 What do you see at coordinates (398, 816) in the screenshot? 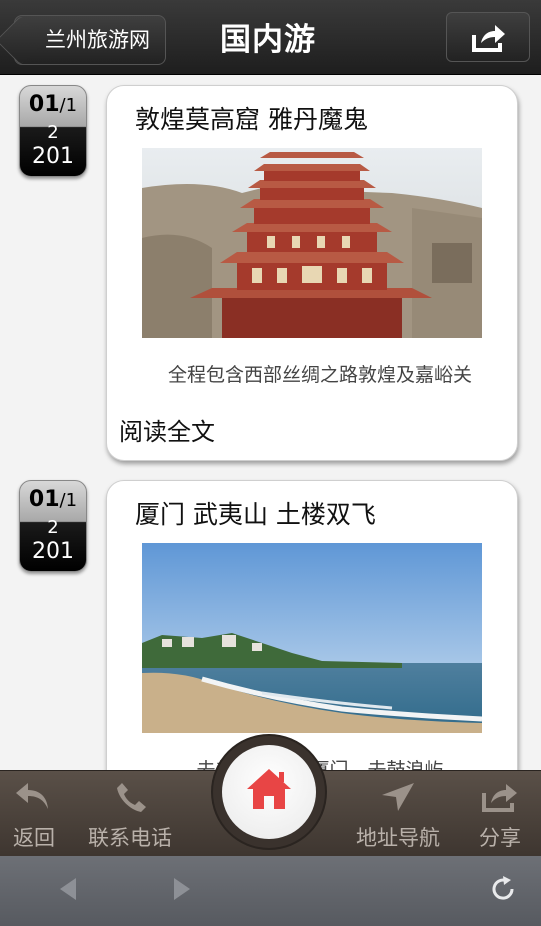
I see `navigate-tab: 地址导航` at bounding box center [398, 816].